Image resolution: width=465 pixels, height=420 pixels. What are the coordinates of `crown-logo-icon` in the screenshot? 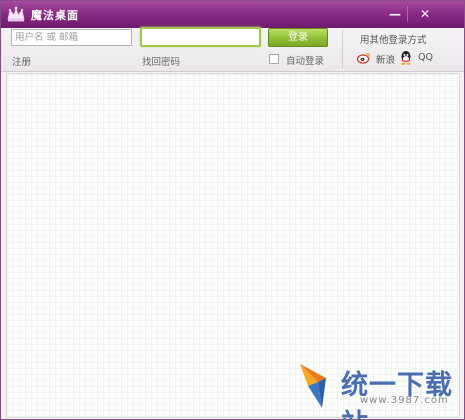 It's located at (16, 14).